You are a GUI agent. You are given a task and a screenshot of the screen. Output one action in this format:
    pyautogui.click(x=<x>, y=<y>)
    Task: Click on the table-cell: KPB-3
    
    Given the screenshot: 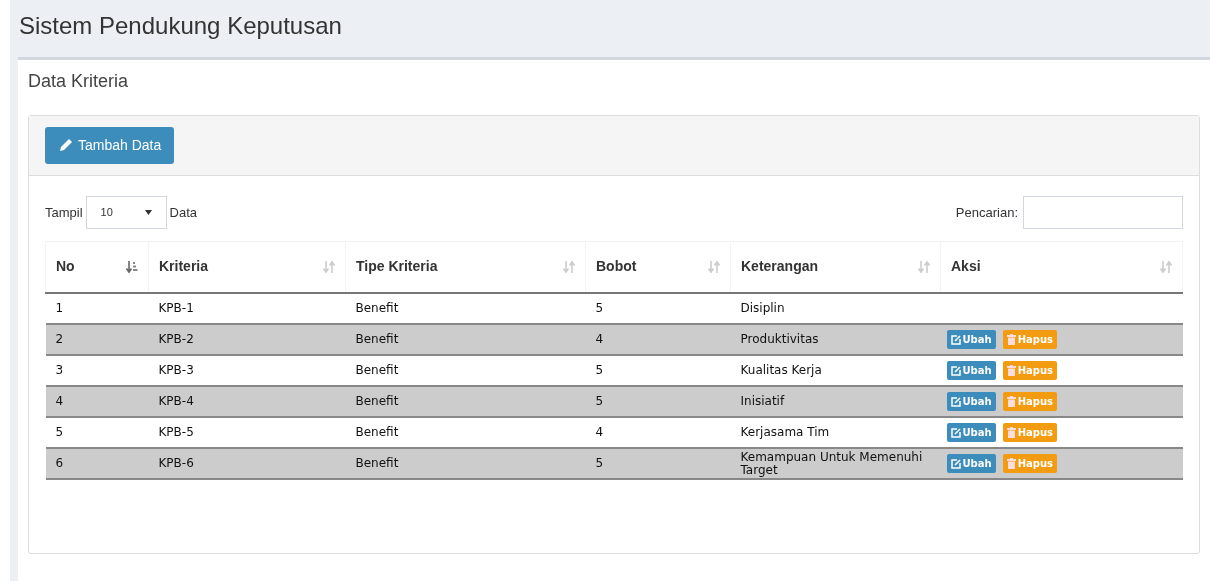 What is the action you would take?
    pyautogui.click(x=176, y=370)
    